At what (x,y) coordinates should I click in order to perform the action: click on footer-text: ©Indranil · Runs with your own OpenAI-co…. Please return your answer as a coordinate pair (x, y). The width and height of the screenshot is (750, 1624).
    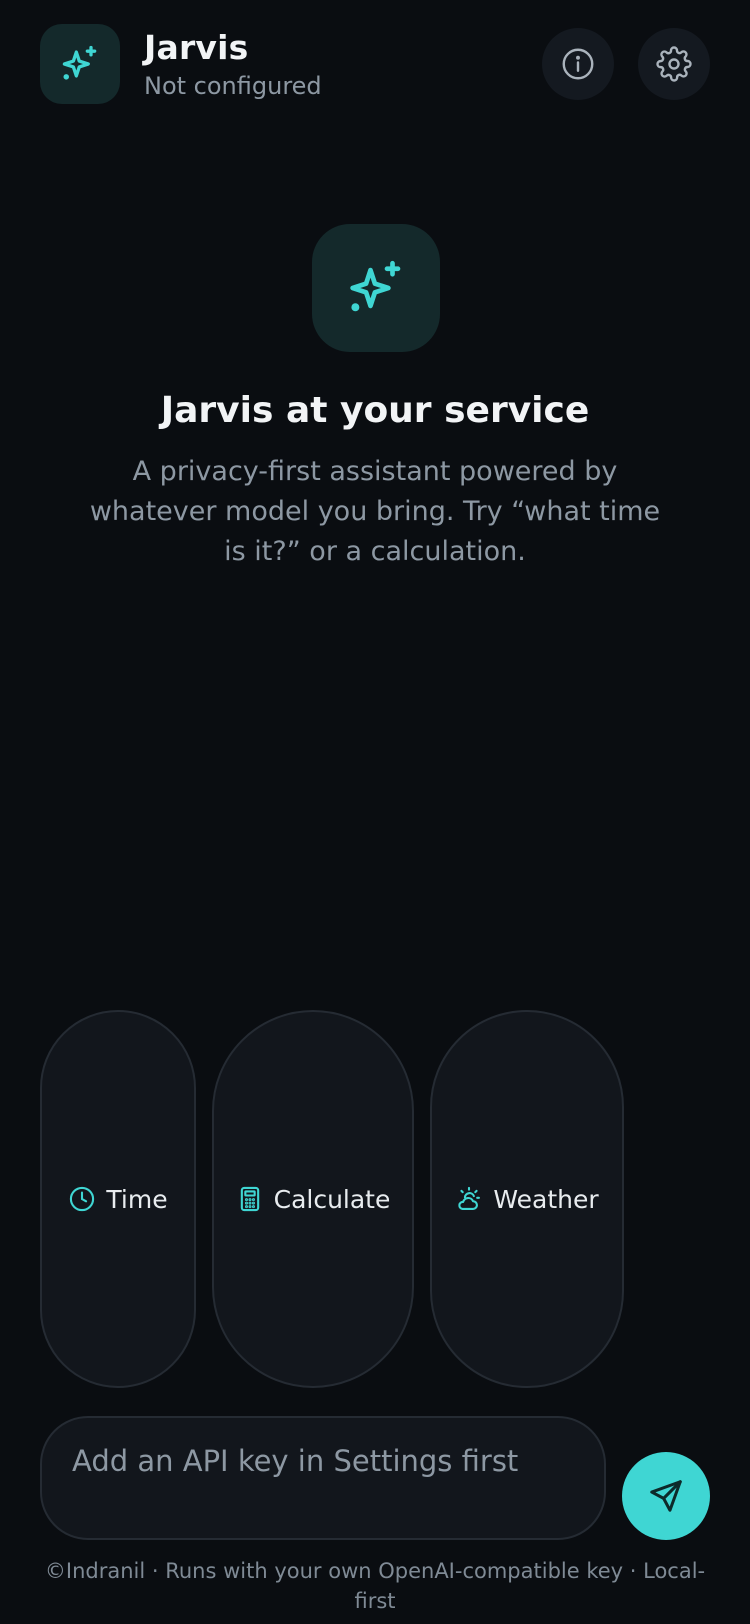
    Looking at the image, I should click on (375, 1586).